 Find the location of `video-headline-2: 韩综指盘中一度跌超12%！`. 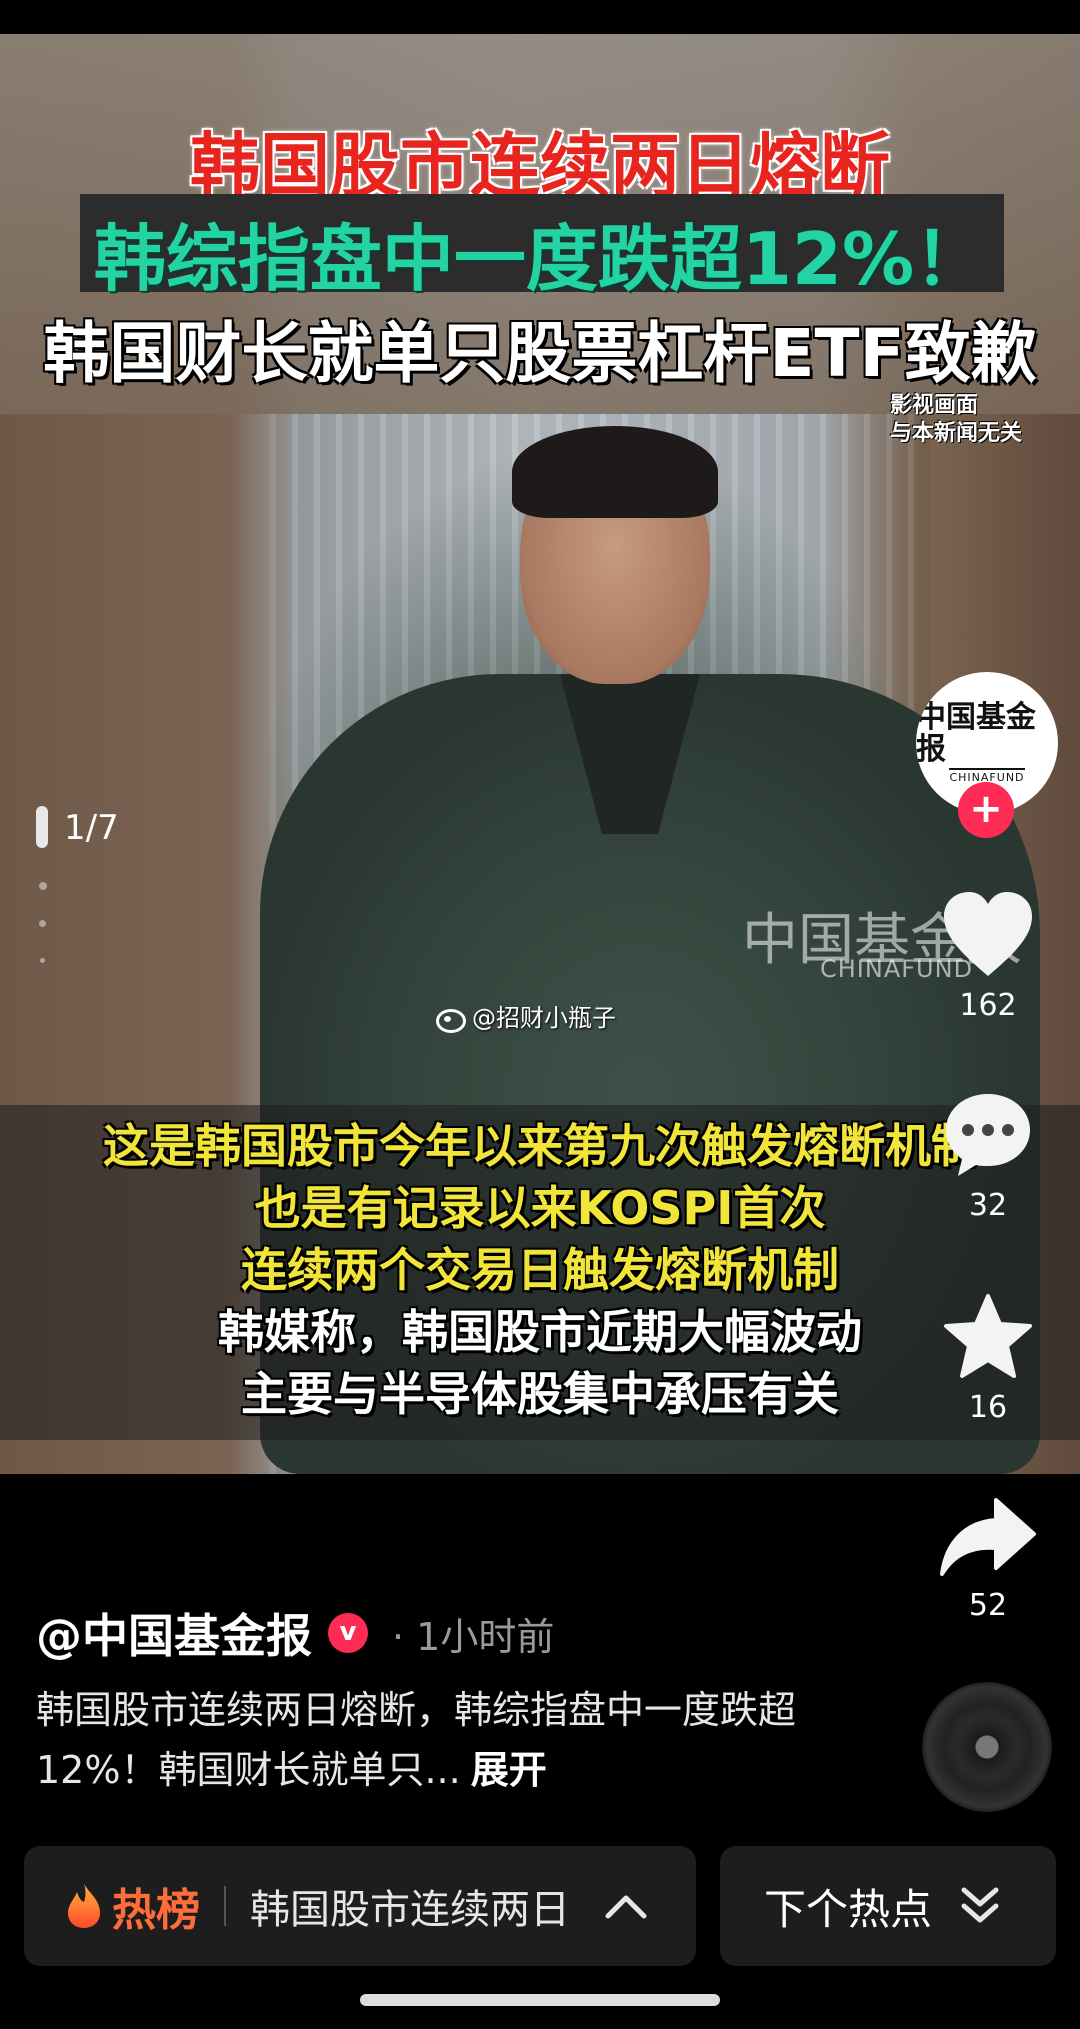

video-headline-2: 韩综指盘中一度跌超12%！ is located at coordinates (540, 259).